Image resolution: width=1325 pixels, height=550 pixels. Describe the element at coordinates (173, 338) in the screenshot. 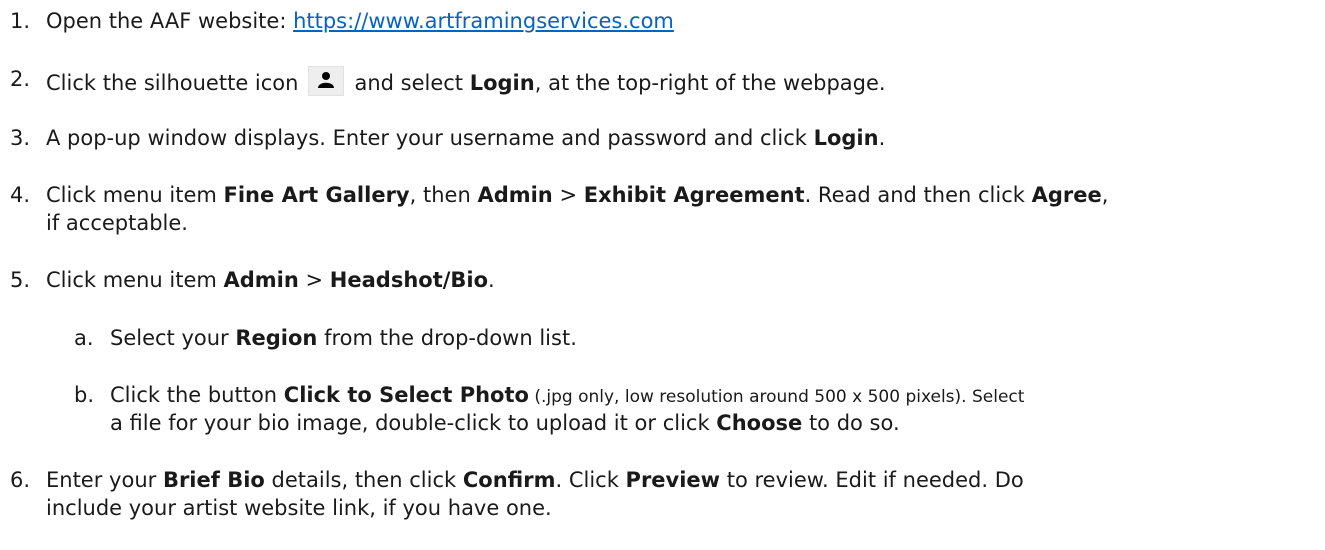

I see `step-text: Select your` at that location.